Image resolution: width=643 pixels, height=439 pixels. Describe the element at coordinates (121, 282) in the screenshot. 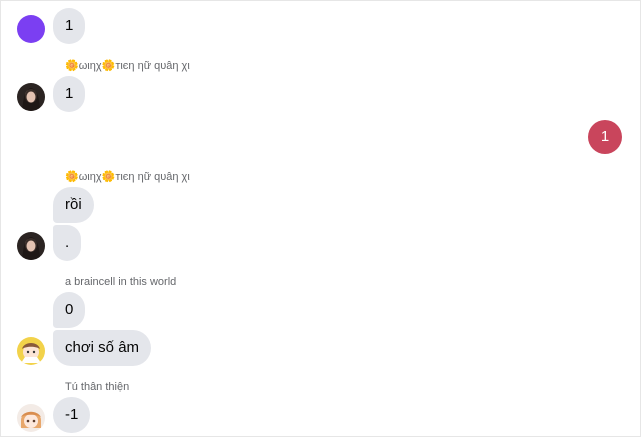

I see `sender-name: a braincell in this world` at that location.